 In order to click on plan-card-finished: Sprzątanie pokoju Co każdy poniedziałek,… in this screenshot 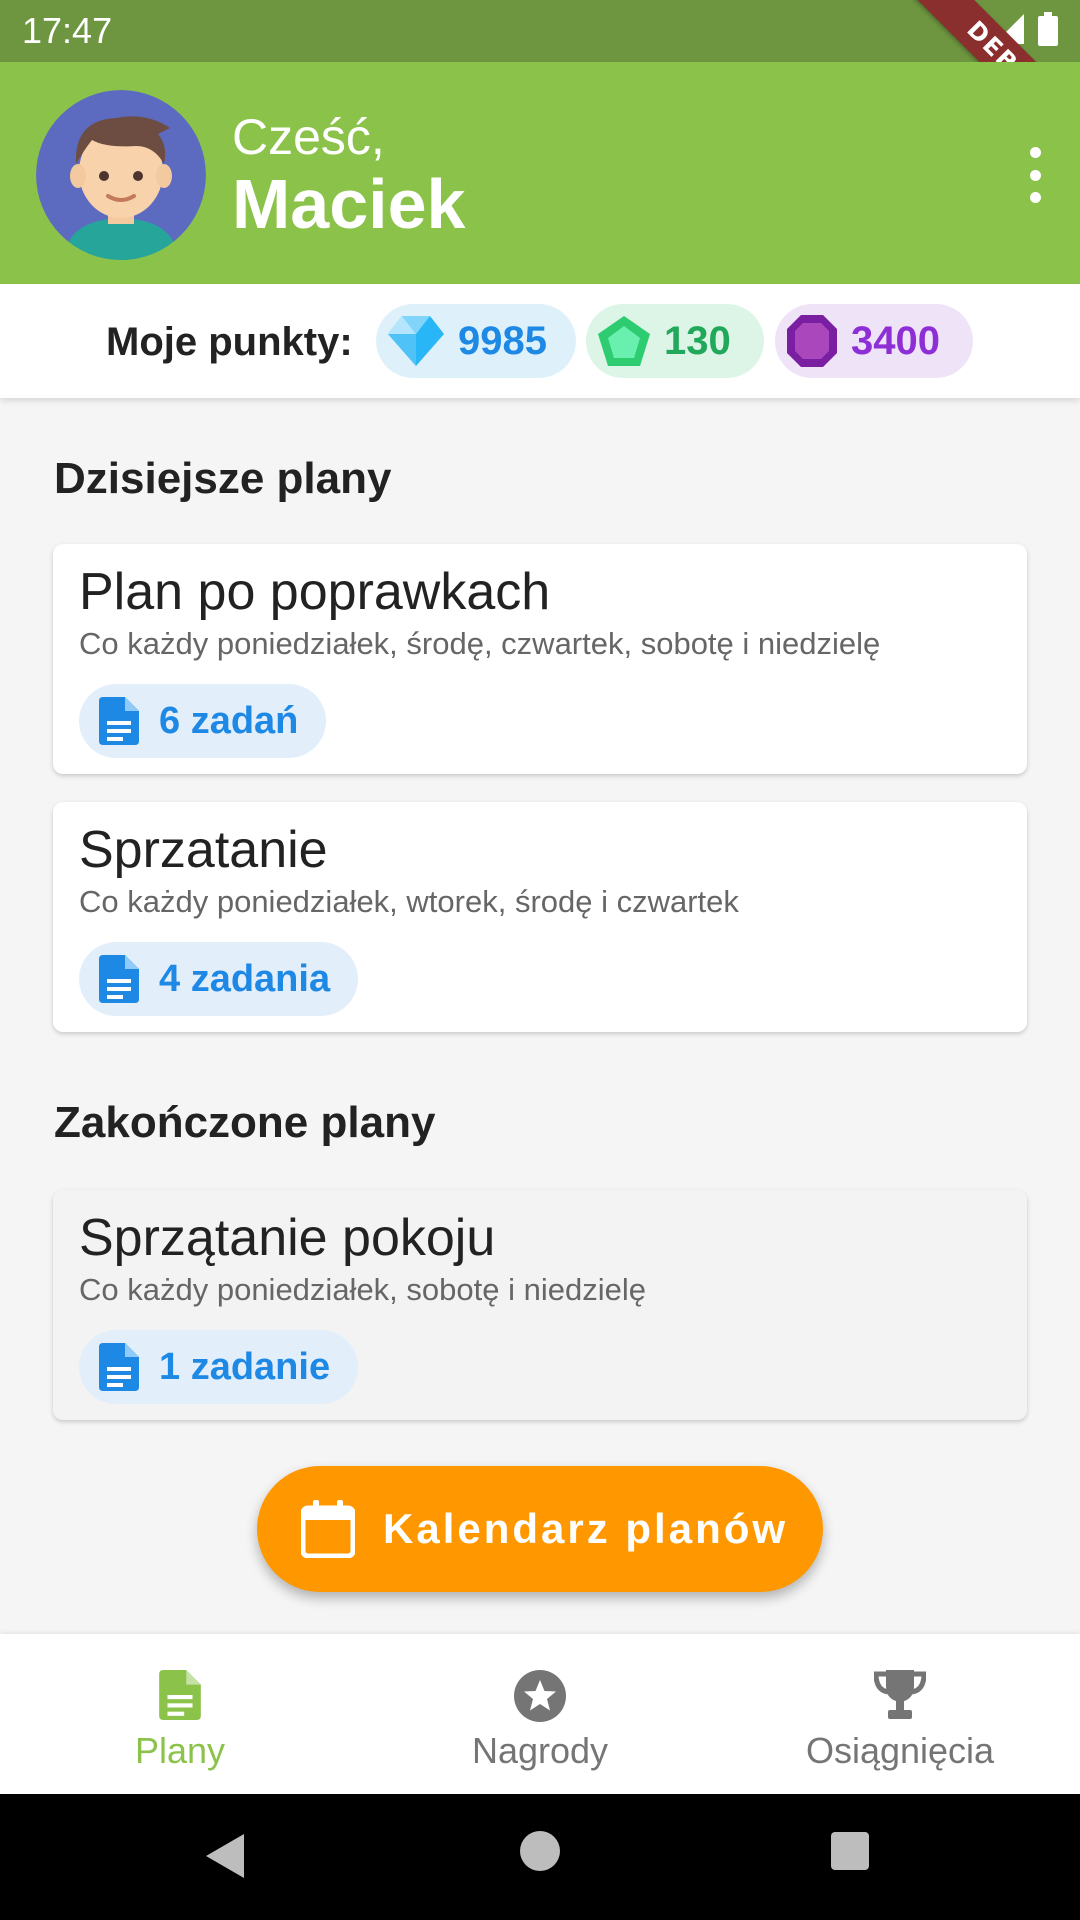, I will do `click(540, 1305)`.